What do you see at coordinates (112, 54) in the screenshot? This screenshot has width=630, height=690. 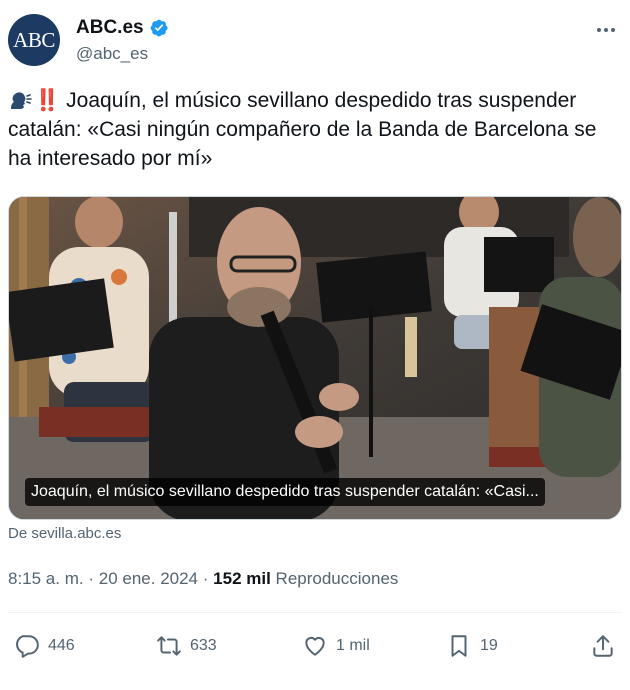 I see `handle: @abc_es` at bounding box center [112, 54].